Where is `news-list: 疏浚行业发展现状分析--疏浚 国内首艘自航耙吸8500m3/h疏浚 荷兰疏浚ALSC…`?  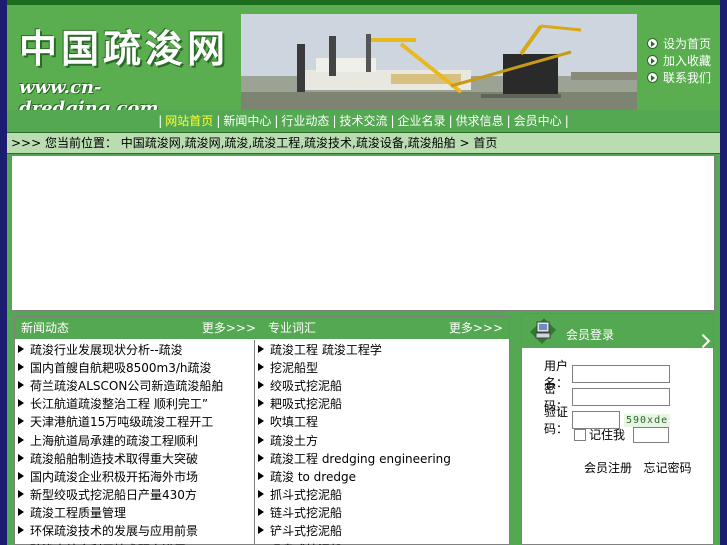
news-list: 疏浚行业发展现状分析--疏浚 国内首艘自航耙吸8500m3/h疏浚 荷兰疏浚ALSC… is located at coordinates (135, 442).